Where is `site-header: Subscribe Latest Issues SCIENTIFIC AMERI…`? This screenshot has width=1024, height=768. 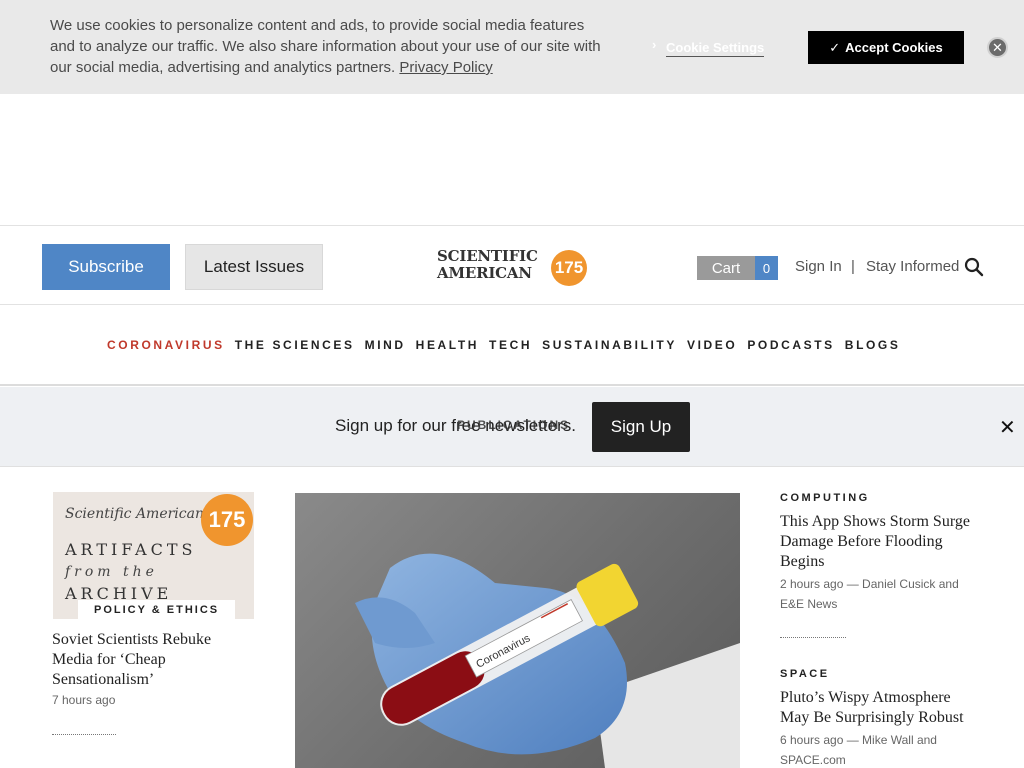 site-header: Subscribe Latest Issues SCIENTIFIC AMERI… is located at coordinates (512, 265).